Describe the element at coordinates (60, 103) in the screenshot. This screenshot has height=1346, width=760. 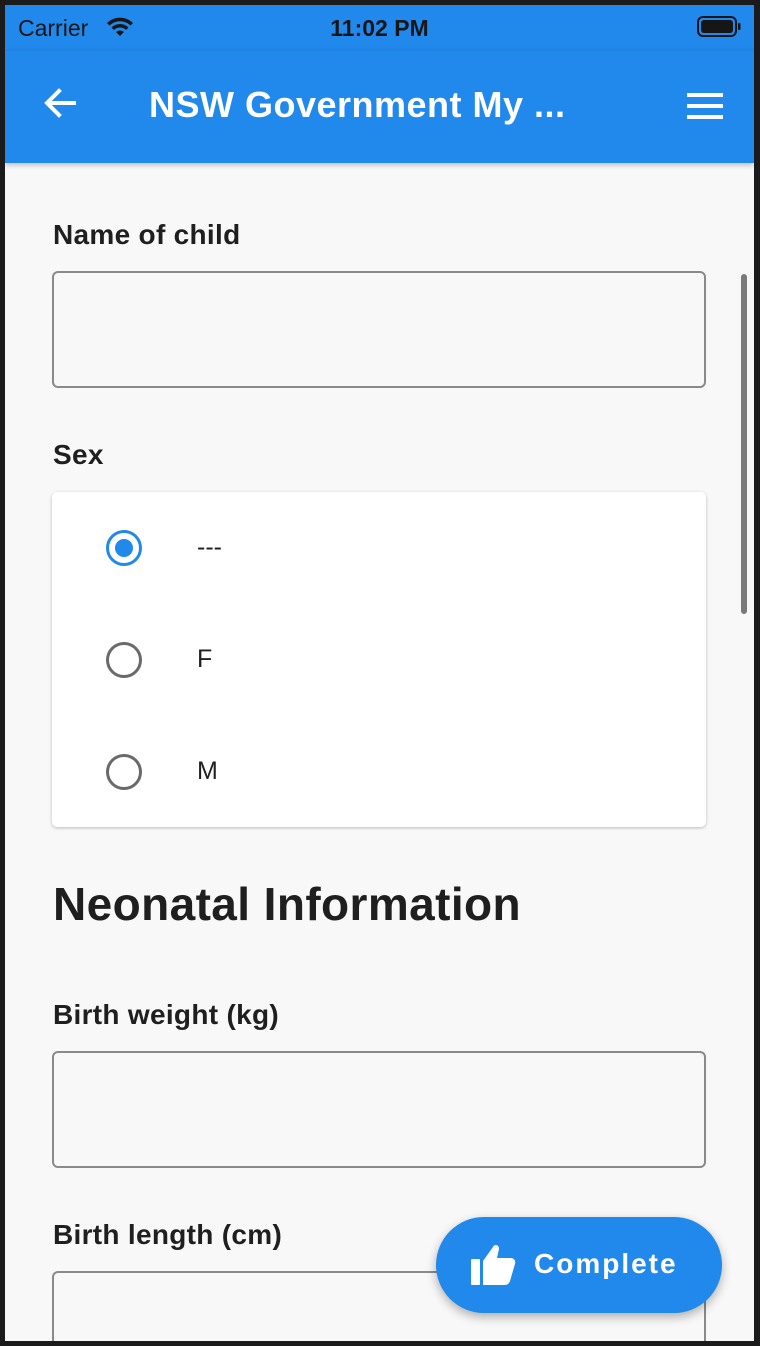
I see `arrow-left-icon` at that location.